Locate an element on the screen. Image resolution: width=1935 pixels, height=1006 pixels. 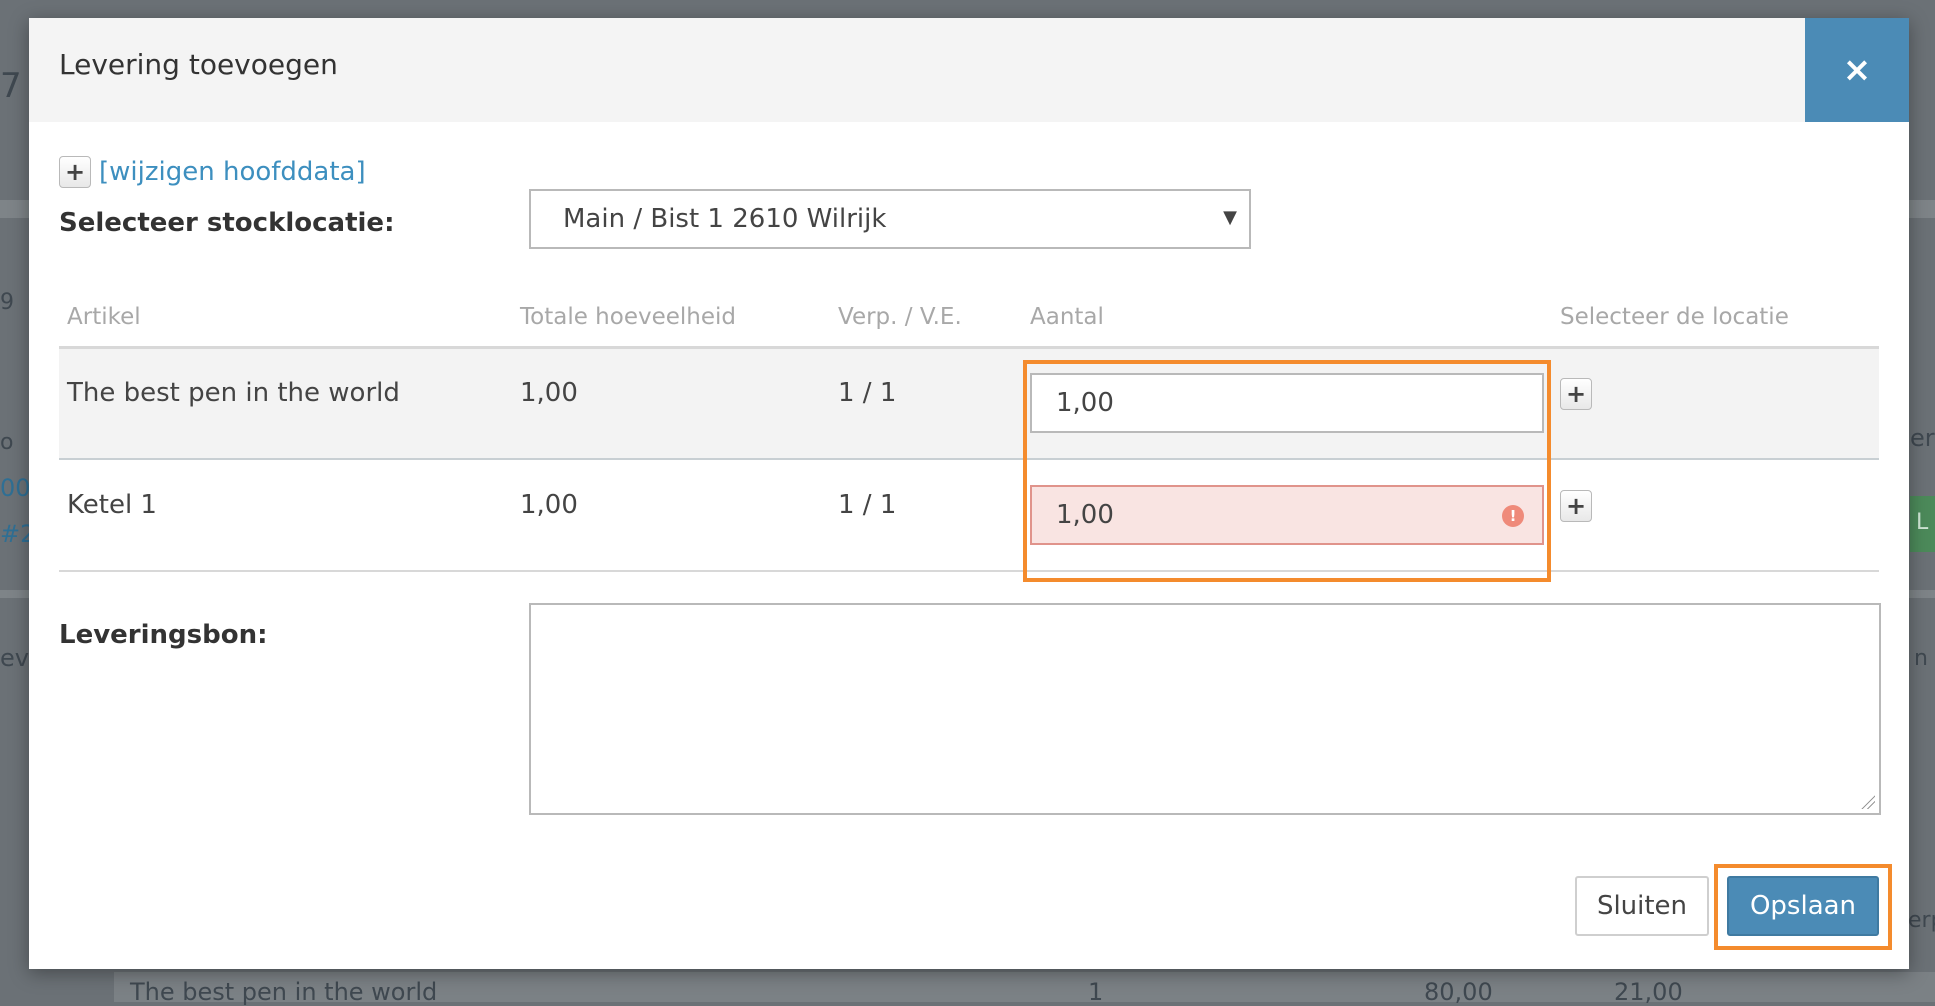
background-fragment: L is located at coordinates (1922, 522).